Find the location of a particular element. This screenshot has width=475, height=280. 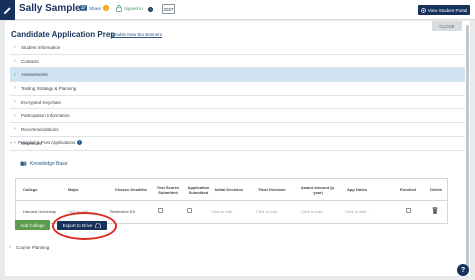

knowledge-base-label: Knowledge Base is located at coordinates (49, 164).